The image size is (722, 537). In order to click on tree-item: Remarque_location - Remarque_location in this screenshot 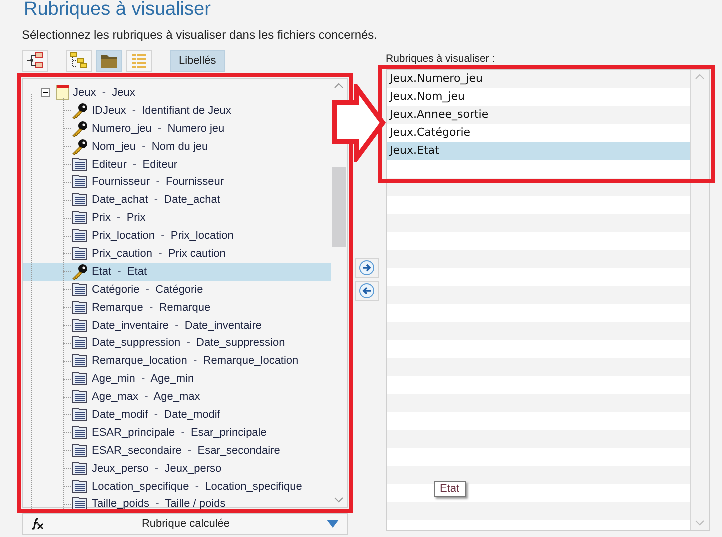, I will do `click(195, 361)`.